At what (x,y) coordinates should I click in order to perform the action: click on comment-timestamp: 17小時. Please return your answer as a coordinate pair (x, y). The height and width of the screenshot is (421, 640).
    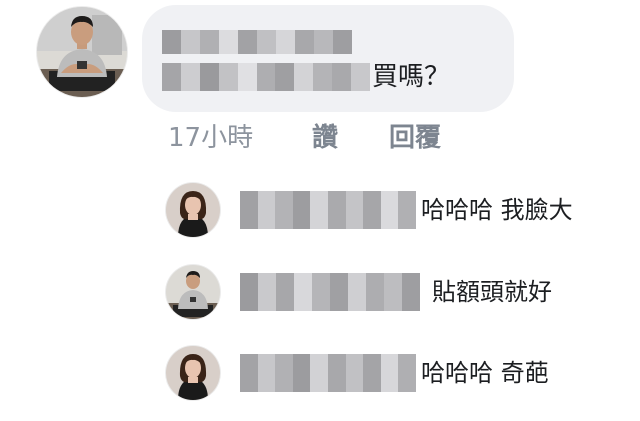
    Looking at the image, I should click on (210, 138).